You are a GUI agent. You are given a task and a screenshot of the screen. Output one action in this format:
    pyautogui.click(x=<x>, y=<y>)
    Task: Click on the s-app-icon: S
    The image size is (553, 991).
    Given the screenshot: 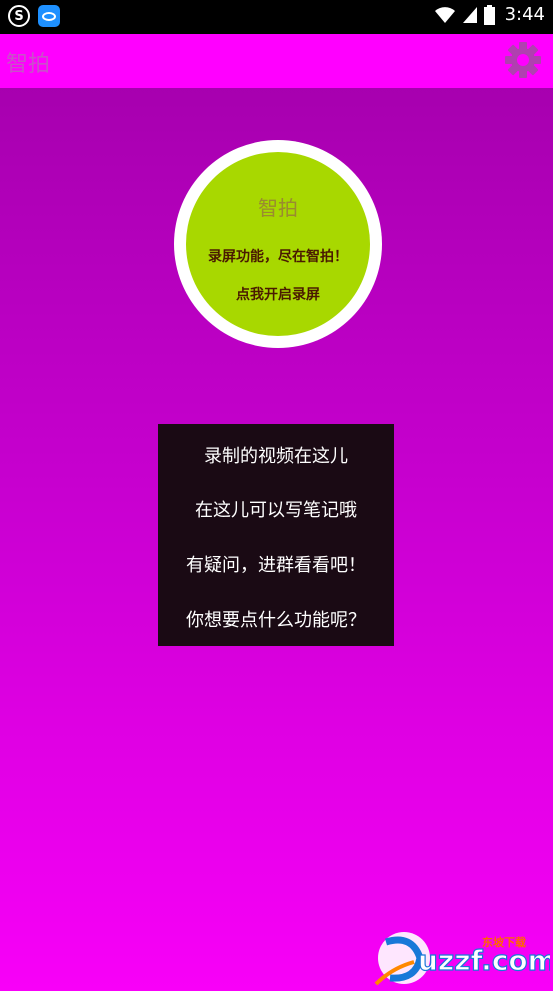 What is the action you would take?
    pyautogui.click(x=19, y=16)
    